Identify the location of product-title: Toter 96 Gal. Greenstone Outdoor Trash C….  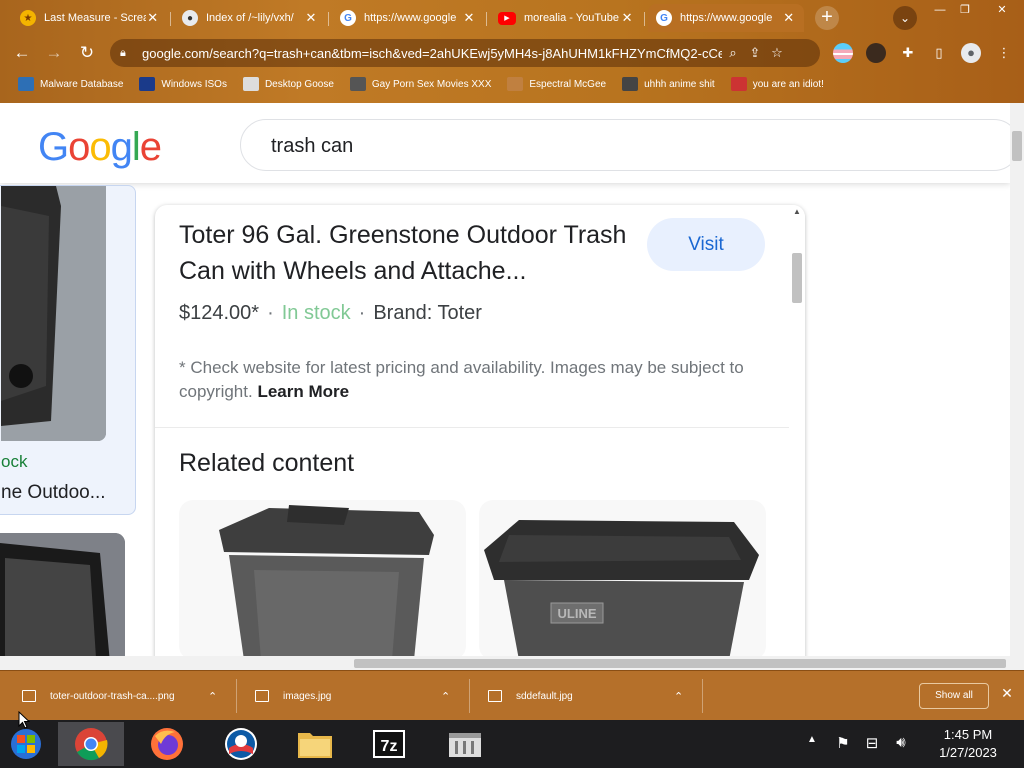
(409, 253).